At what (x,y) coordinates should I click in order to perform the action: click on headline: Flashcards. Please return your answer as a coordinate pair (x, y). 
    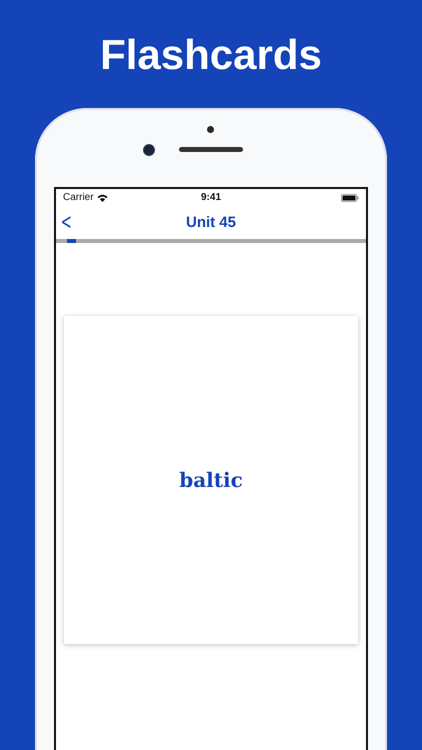
    Looking at the image, I should click on (211, 55).